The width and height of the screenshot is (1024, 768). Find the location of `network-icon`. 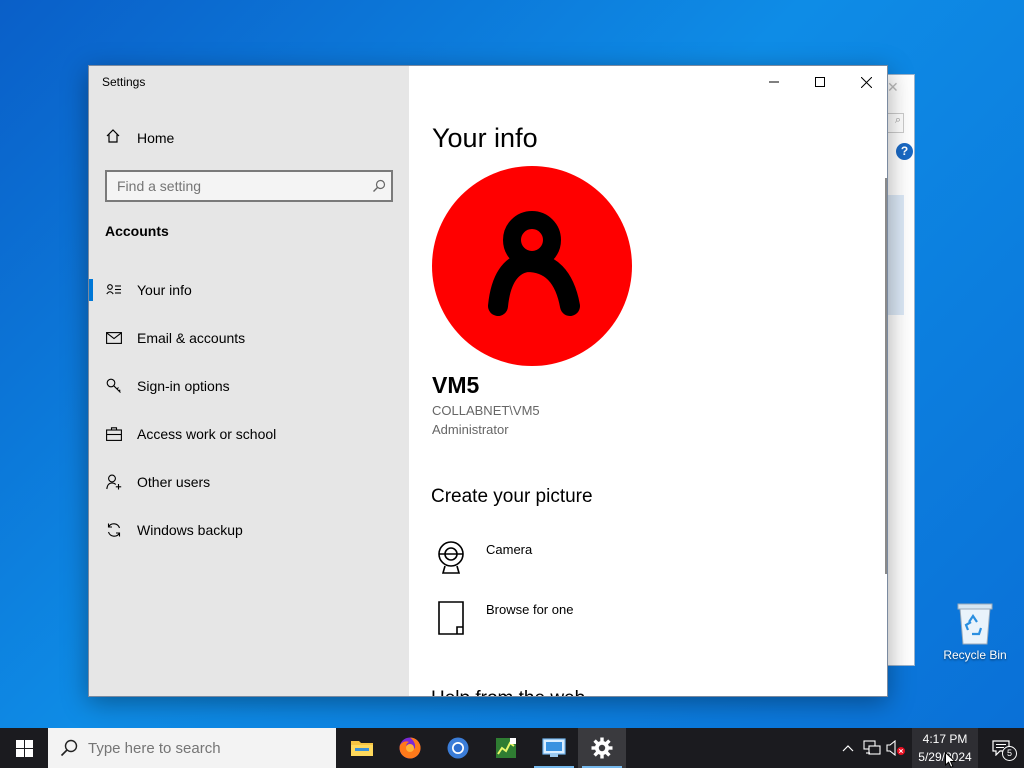

network-icon is located at coordinates (872, 747).